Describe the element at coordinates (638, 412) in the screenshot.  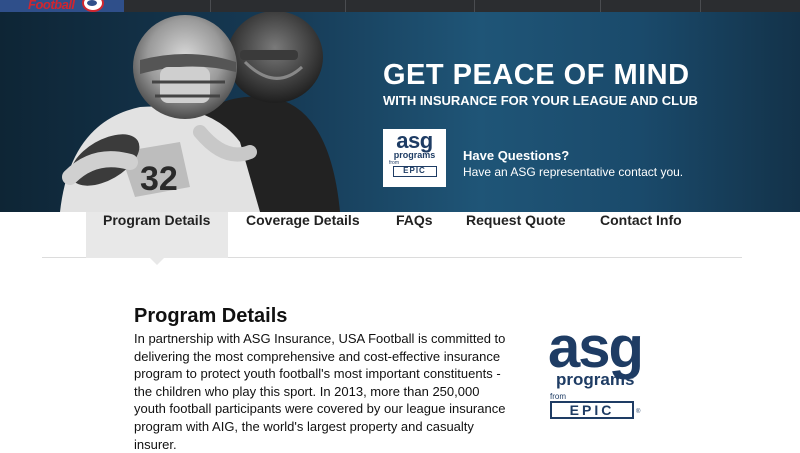
I see `side-logo-registered: ®` at that location.